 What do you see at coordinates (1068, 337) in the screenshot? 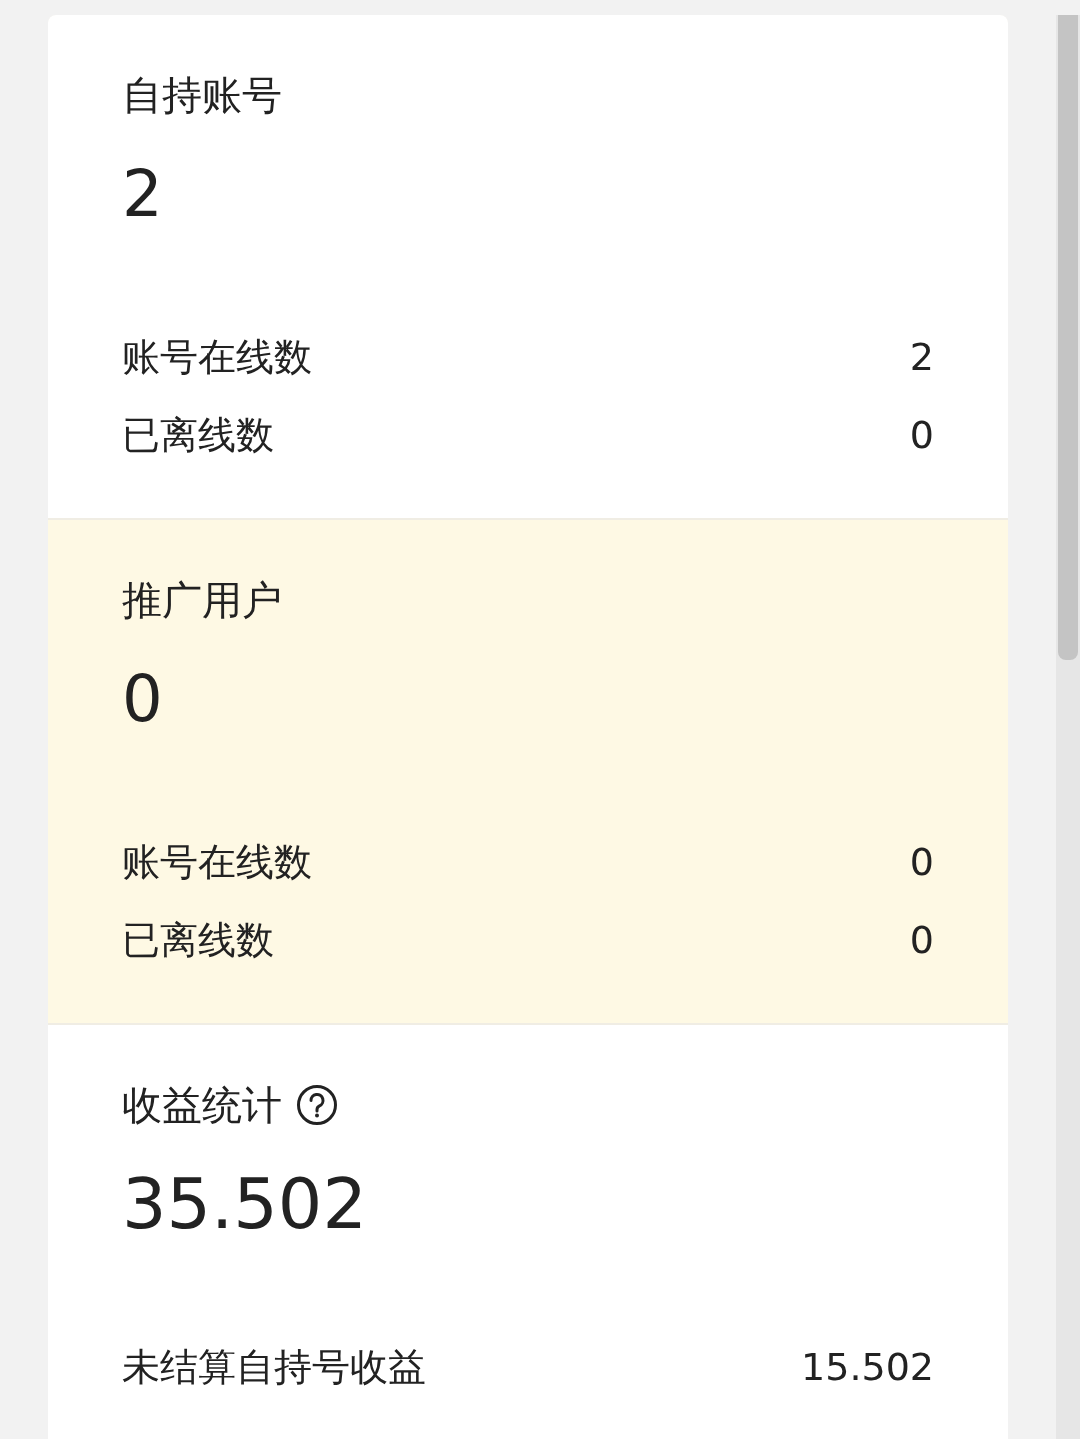
I see `scrollbar-thumb` at bounding box center [1068, 337].